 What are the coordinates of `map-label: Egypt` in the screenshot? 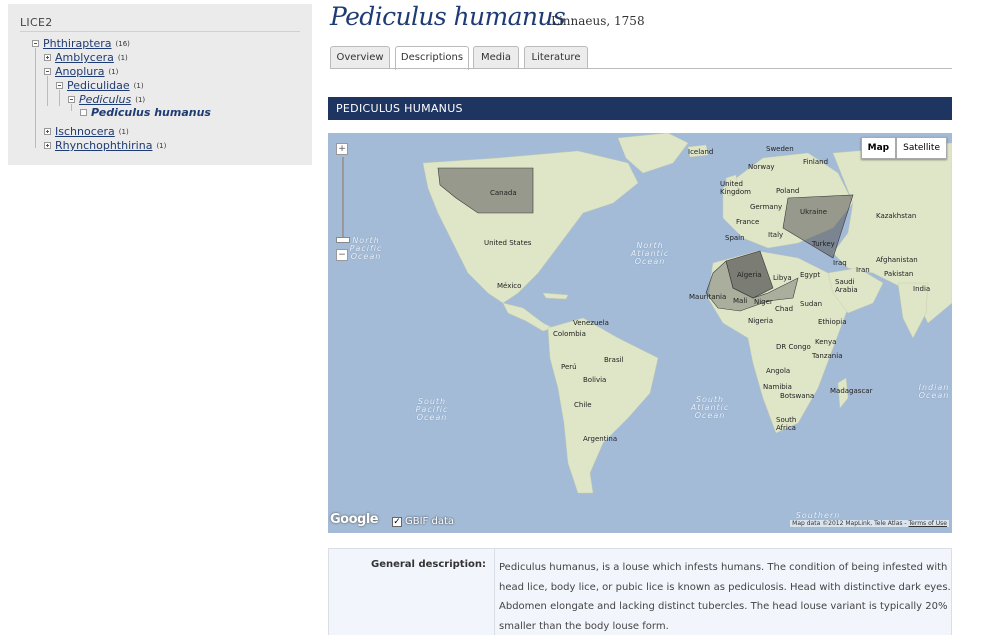 It's located at (810, 275).